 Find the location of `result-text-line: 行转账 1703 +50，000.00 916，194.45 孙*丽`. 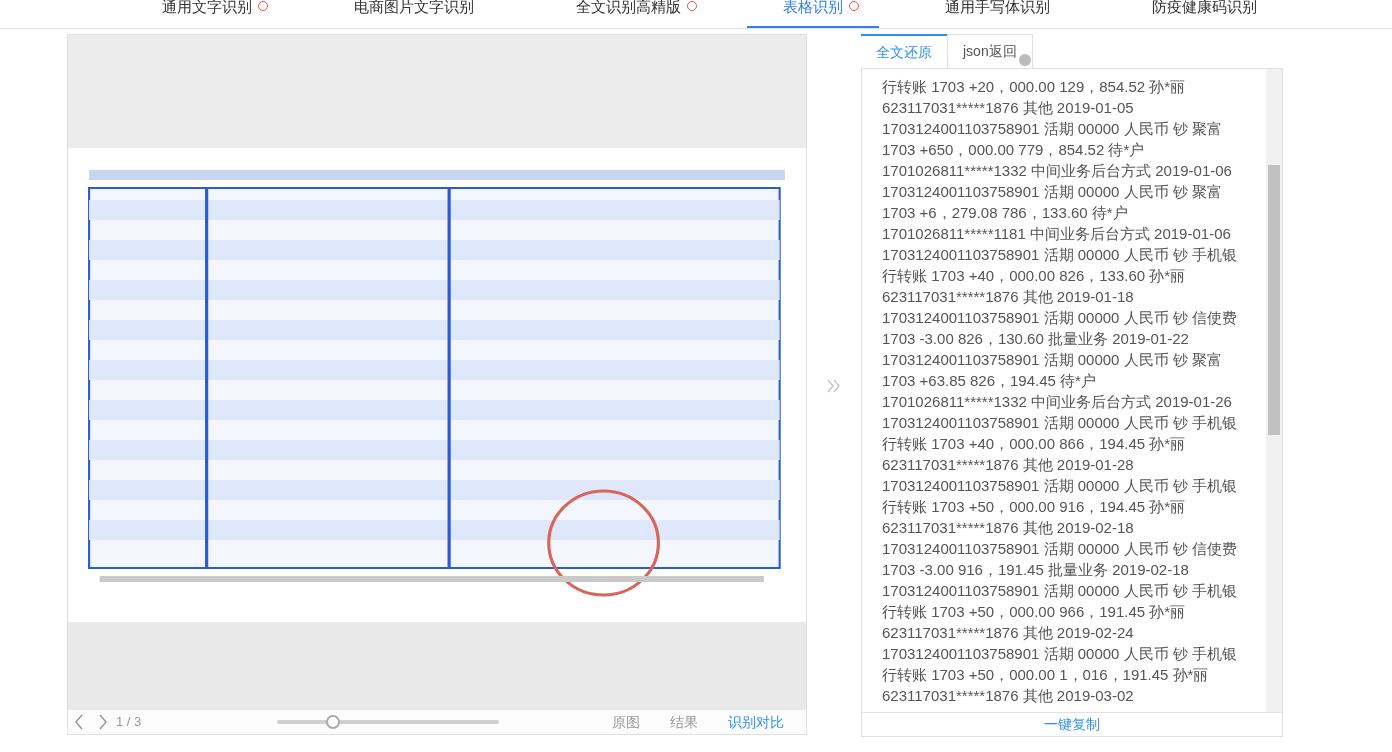

result-text-line: 行转账 1703 +50，000.00 916，194.45 孙*丽 is located at coordinates (1034, 507).